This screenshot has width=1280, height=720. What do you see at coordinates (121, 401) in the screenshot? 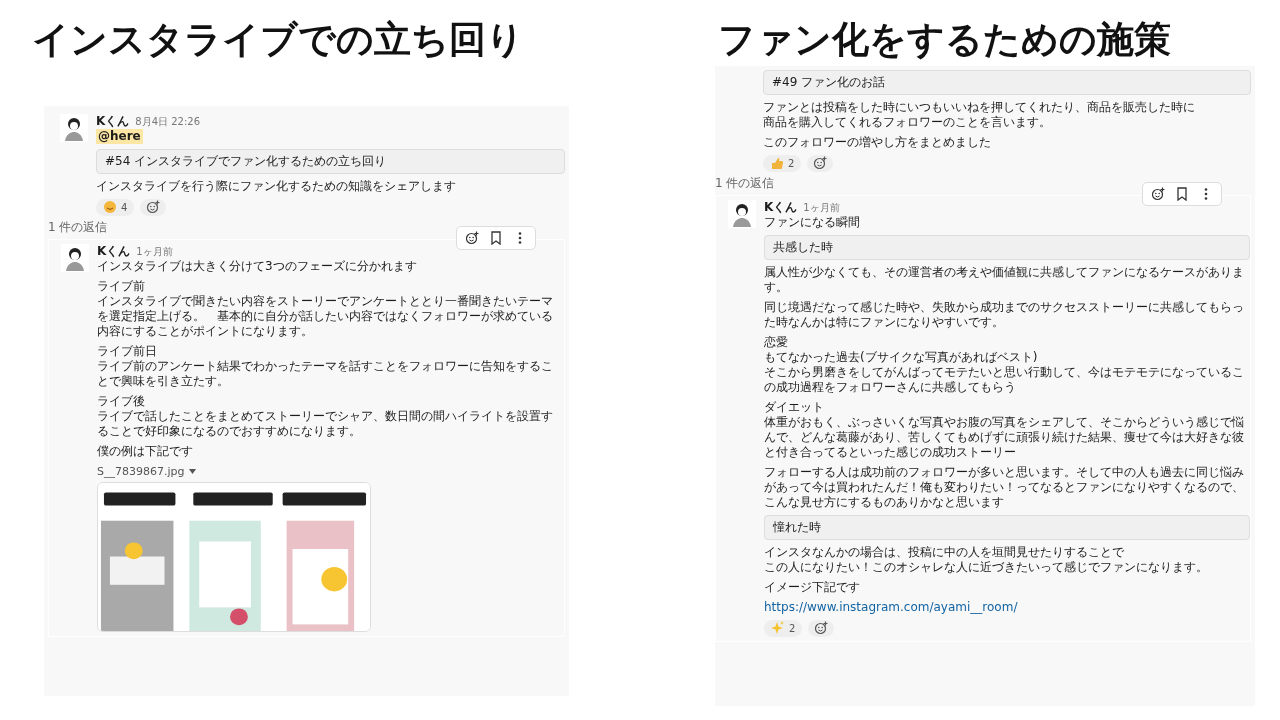
I see `message-text: ライブ後` at bounding box center [121, 401].